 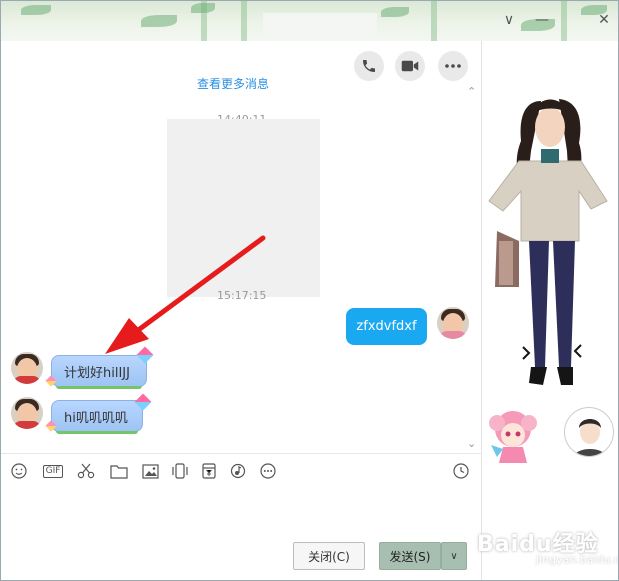 I want to click on emoji-icon, so click(x=19, y=471).